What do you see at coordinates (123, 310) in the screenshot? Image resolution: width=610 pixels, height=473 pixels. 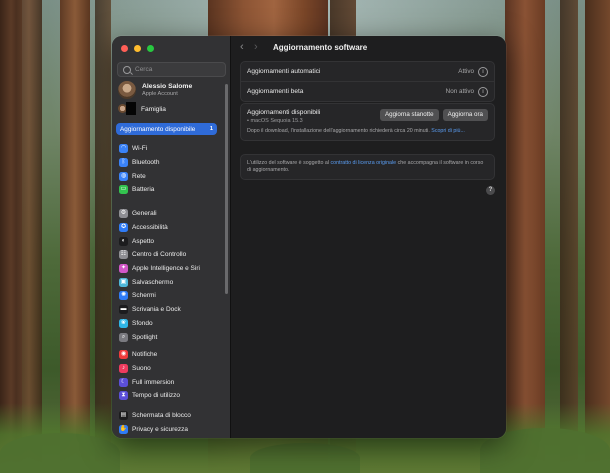 I see `dock-icon: ▬` at bounding box center [123, 310].